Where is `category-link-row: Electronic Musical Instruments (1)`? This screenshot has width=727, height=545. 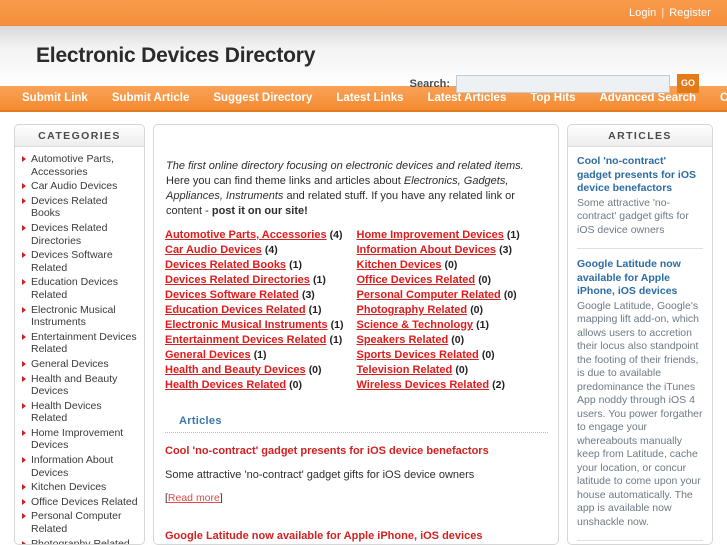
category-link-row: Electronic Musical Instruments (1) is located at coordinates (261, 325).